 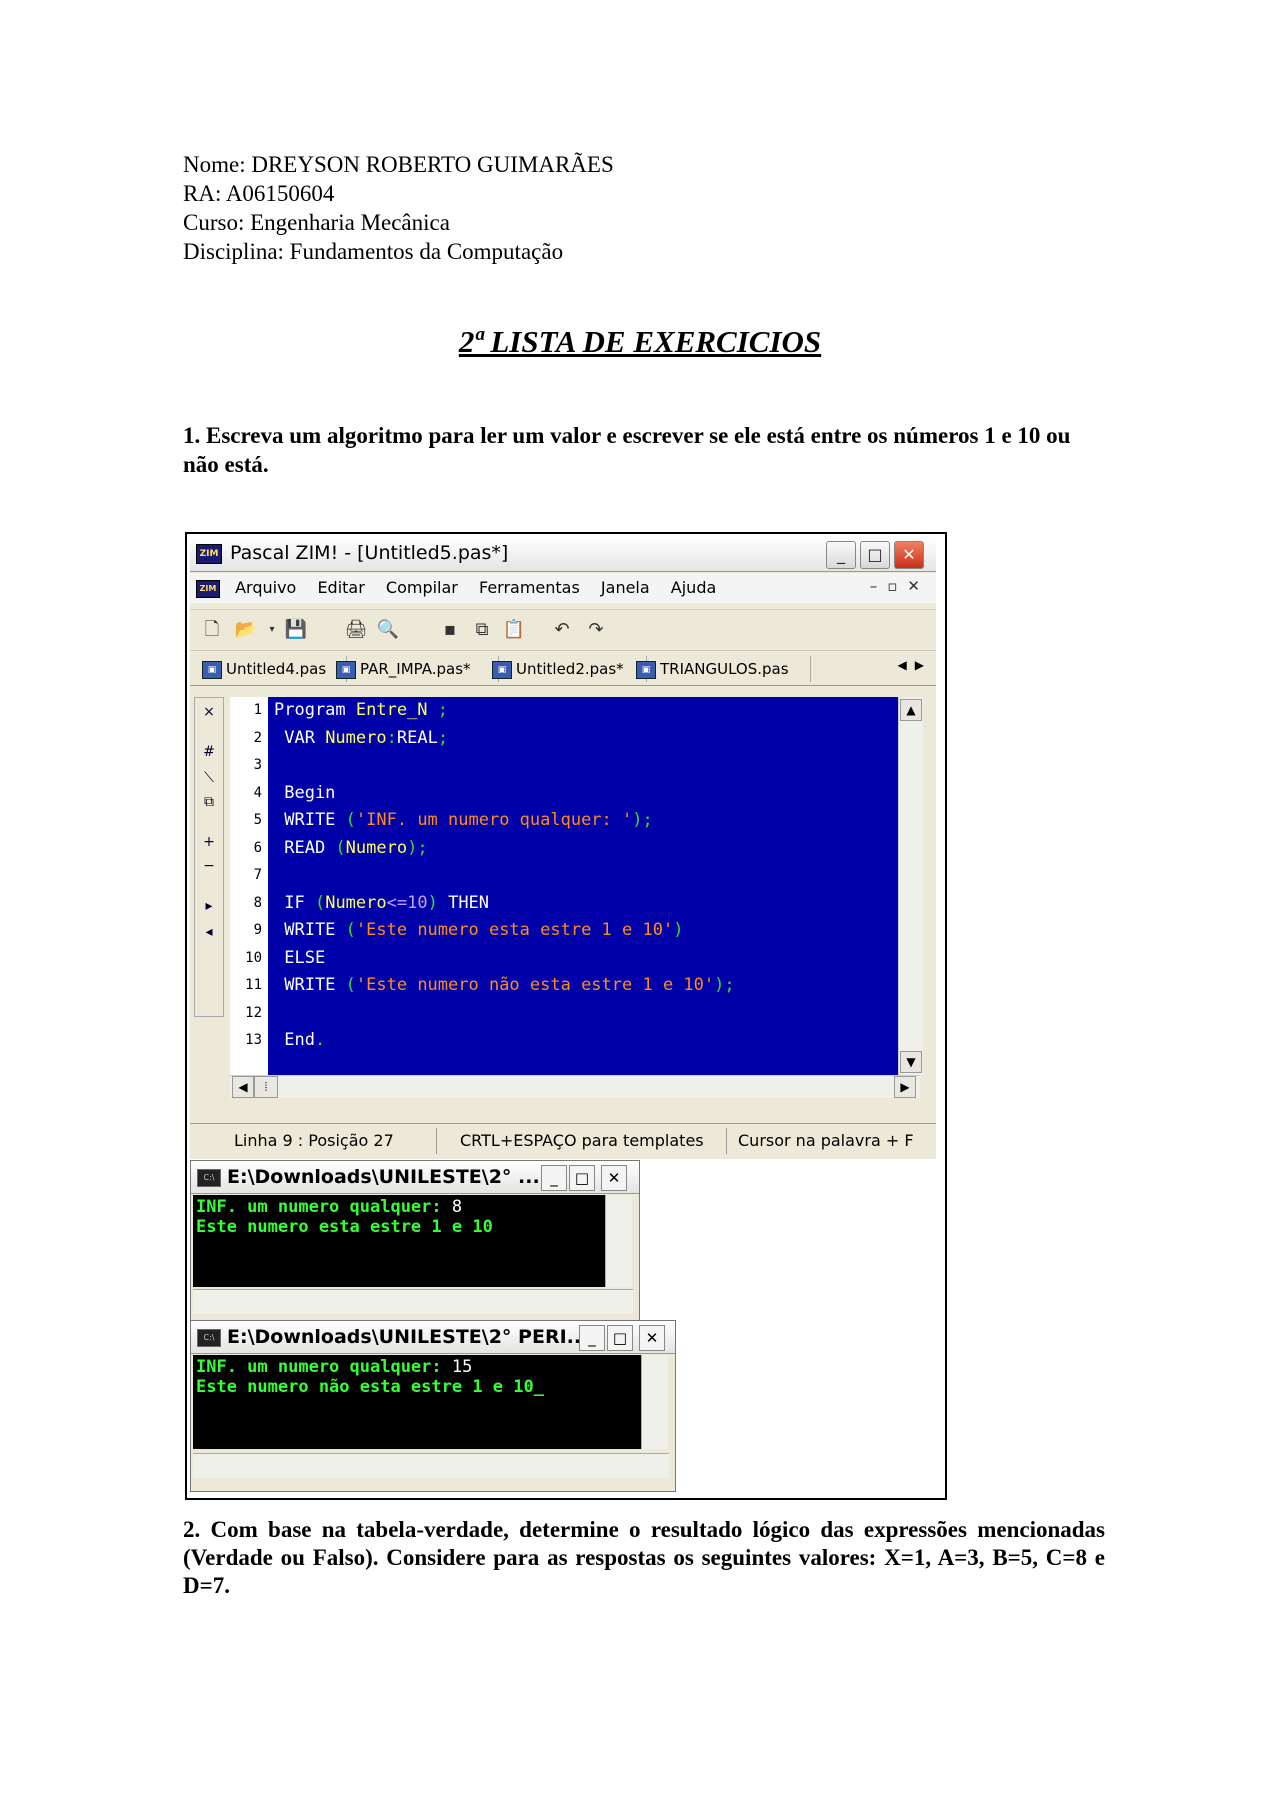 What do you see at coordinates (300, 957) in the screenshot?
I see `code-token: ELSE` at bounding box center [300, 957].